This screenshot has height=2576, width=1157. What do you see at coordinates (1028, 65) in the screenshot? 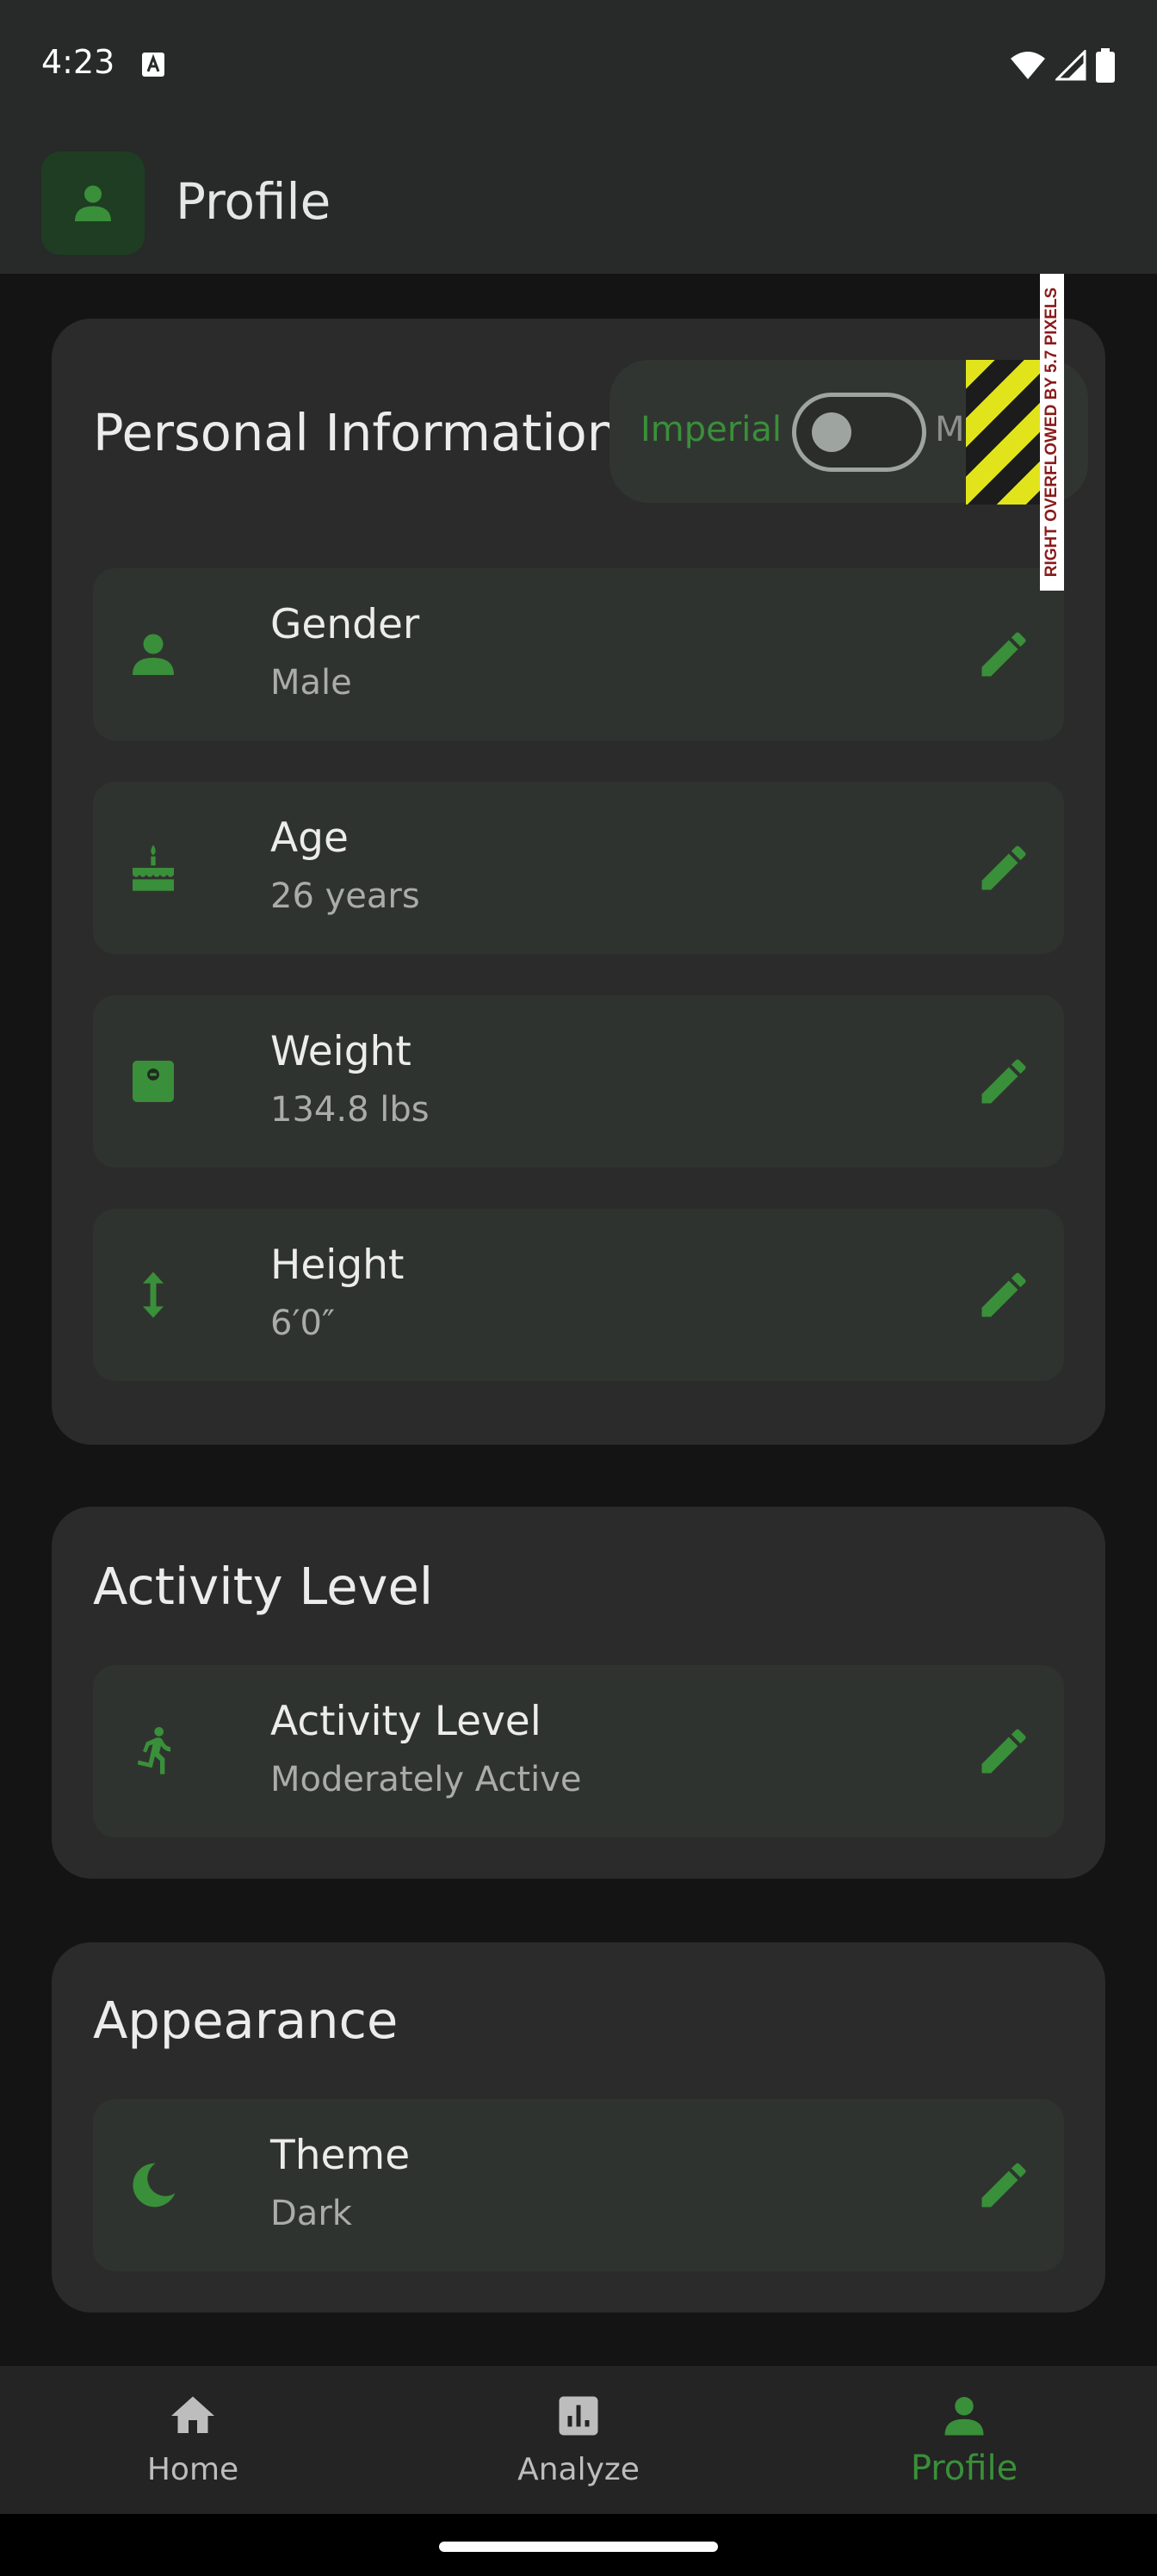
I see `wifi-icon` at bounding box center [1028, 65].